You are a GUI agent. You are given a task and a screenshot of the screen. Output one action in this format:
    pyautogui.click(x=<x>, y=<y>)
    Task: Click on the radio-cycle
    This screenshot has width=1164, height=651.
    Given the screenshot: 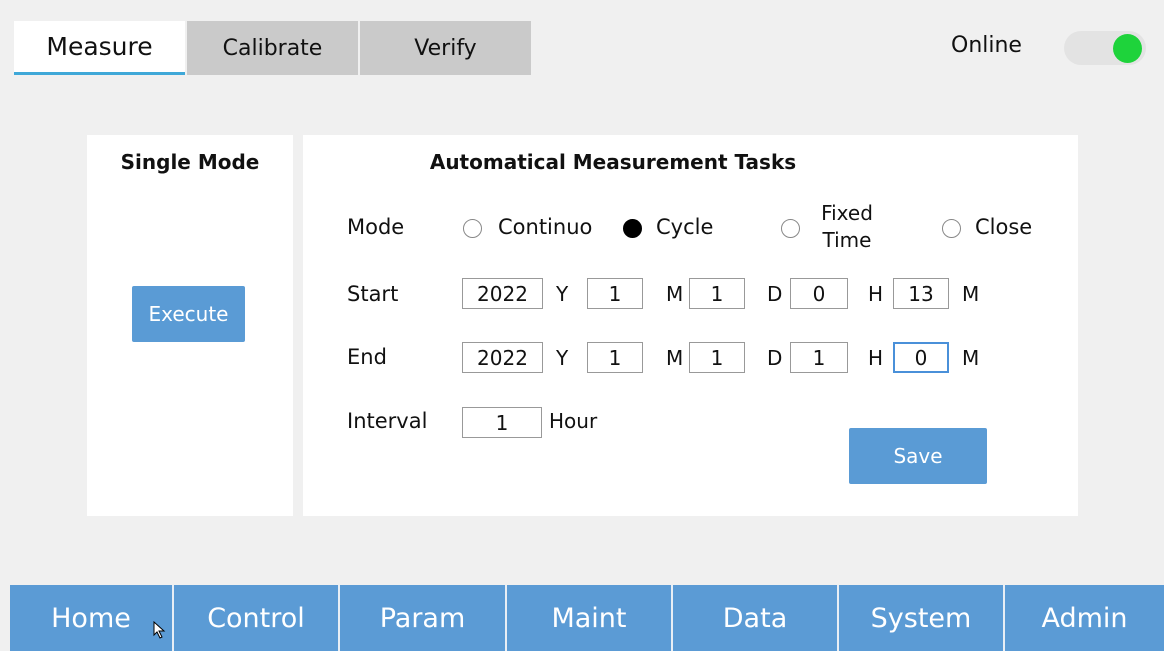 What is the action you would take?
    pyautogui.click(x=632, y=228)
    